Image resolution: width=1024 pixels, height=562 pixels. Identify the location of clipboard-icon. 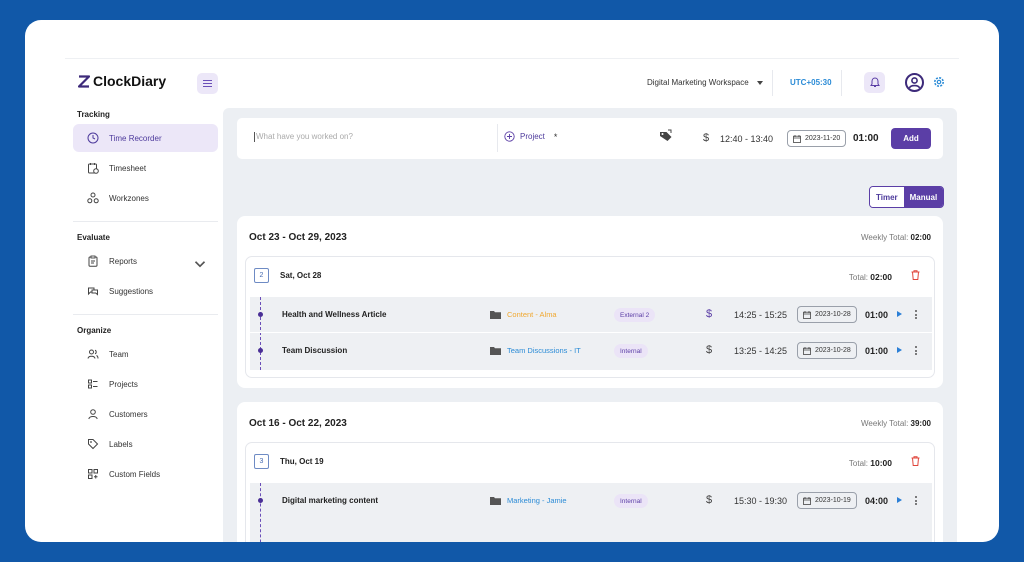
(93, 261).